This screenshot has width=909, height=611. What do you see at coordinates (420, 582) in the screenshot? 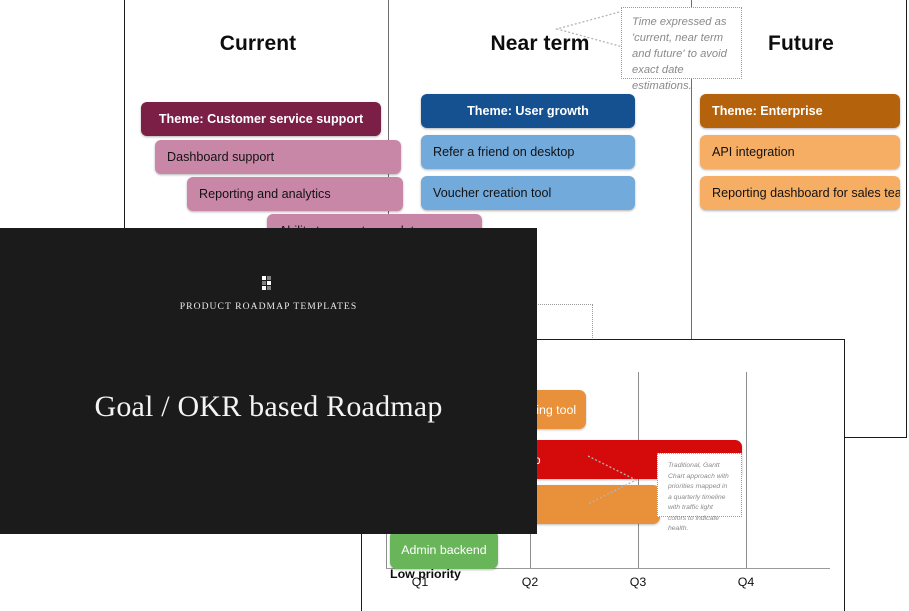
I see `gantt-quarter-label-q1: Q1` at bounding box center [420, 582].